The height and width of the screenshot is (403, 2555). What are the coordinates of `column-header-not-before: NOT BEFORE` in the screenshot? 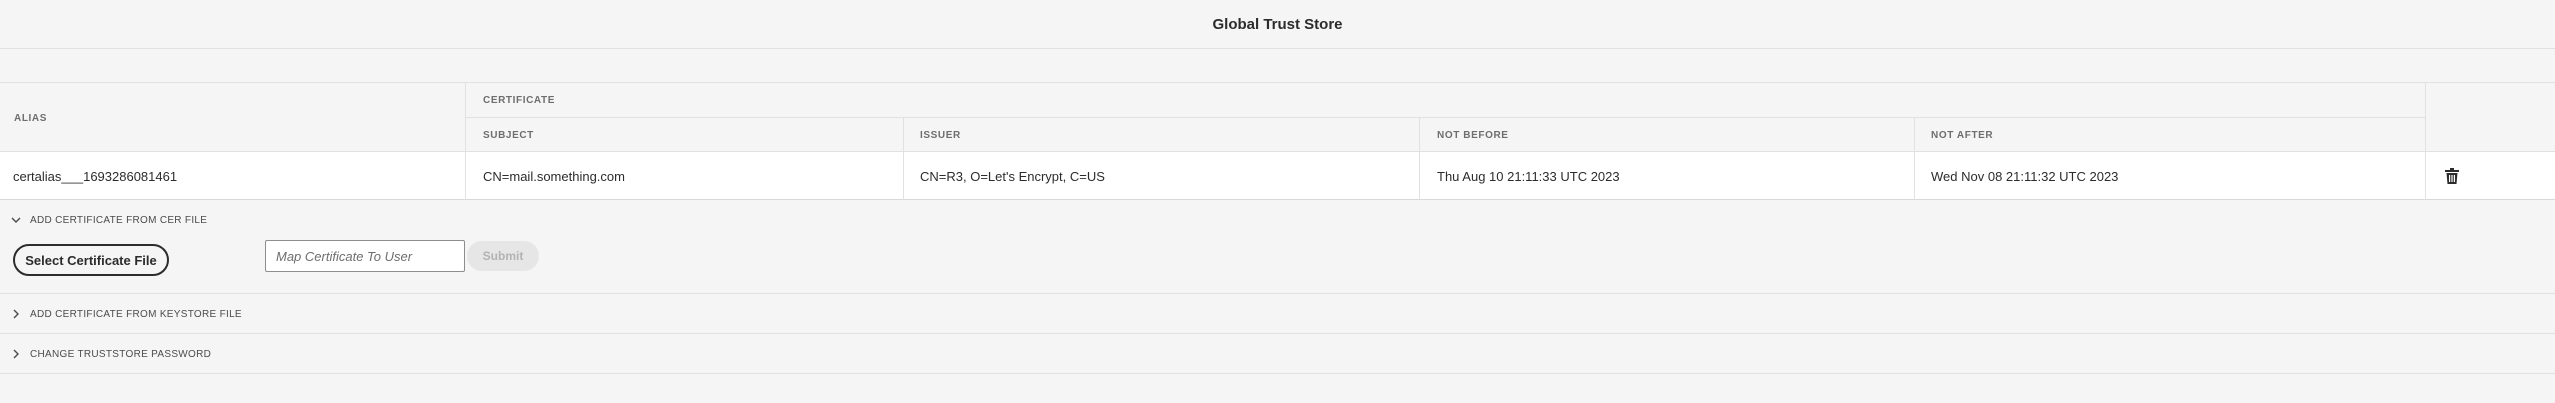 It's located at (1473, 135).